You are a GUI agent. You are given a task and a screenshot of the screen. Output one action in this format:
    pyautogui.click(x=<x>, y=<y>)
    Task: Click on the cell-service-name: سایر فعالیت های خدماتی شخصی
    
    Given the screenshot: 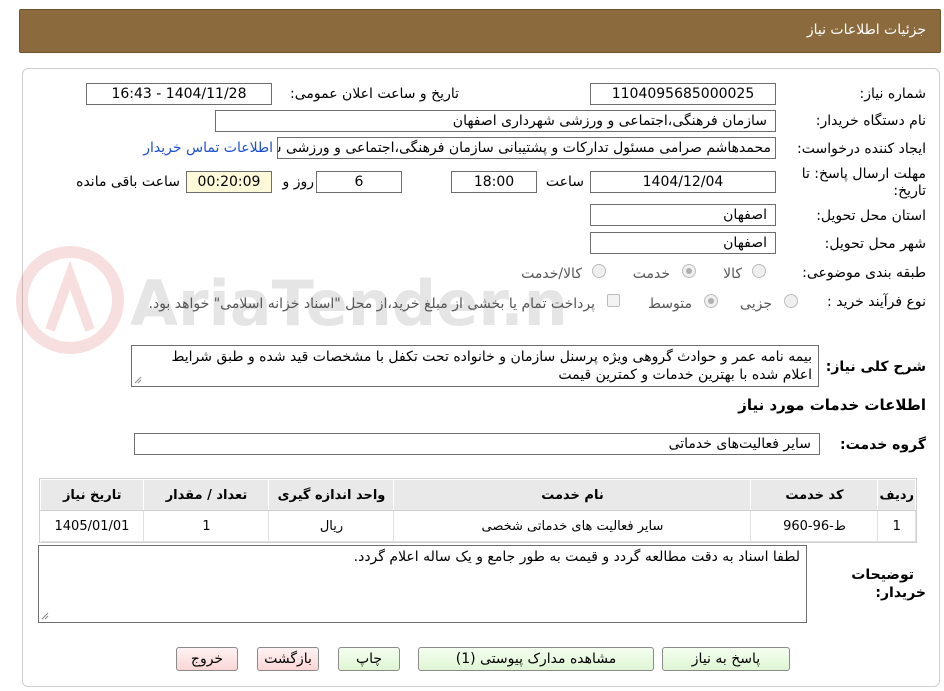 What is the action you would take?
    pyautogui.click(x=572, y=526)
    